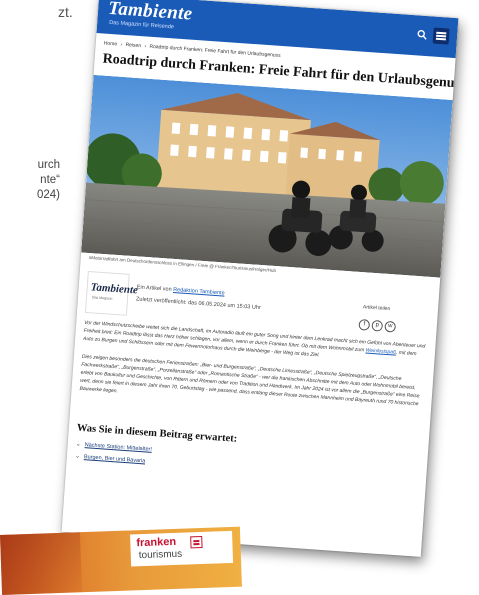 This screenshot has width=479, height=595. I want to click on whatsapp-icon: w, so click(390, 326).